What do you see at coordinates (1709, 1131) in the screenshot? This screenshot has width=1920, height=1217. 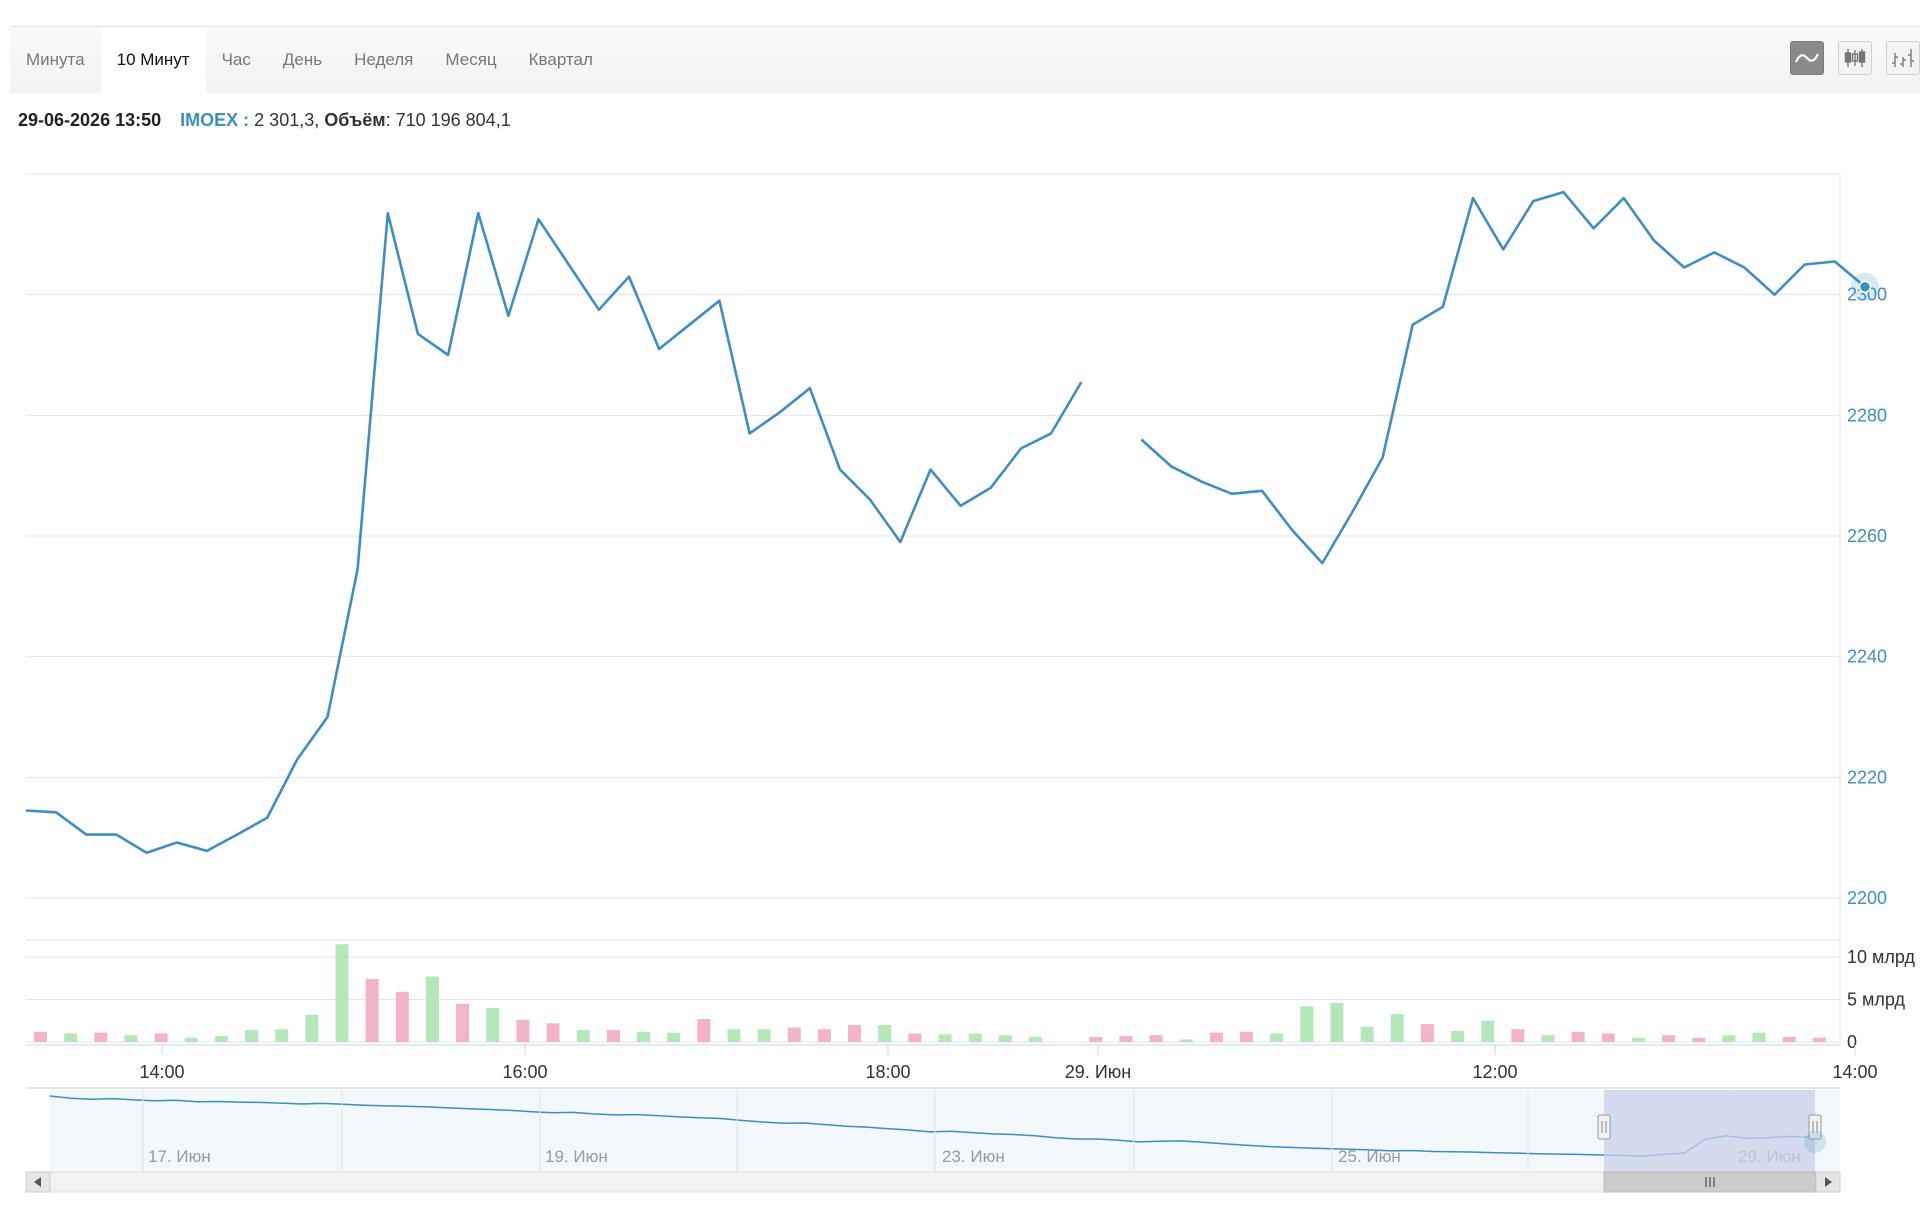 I see `navigator-selection` at bounding box center [1709, 1131].